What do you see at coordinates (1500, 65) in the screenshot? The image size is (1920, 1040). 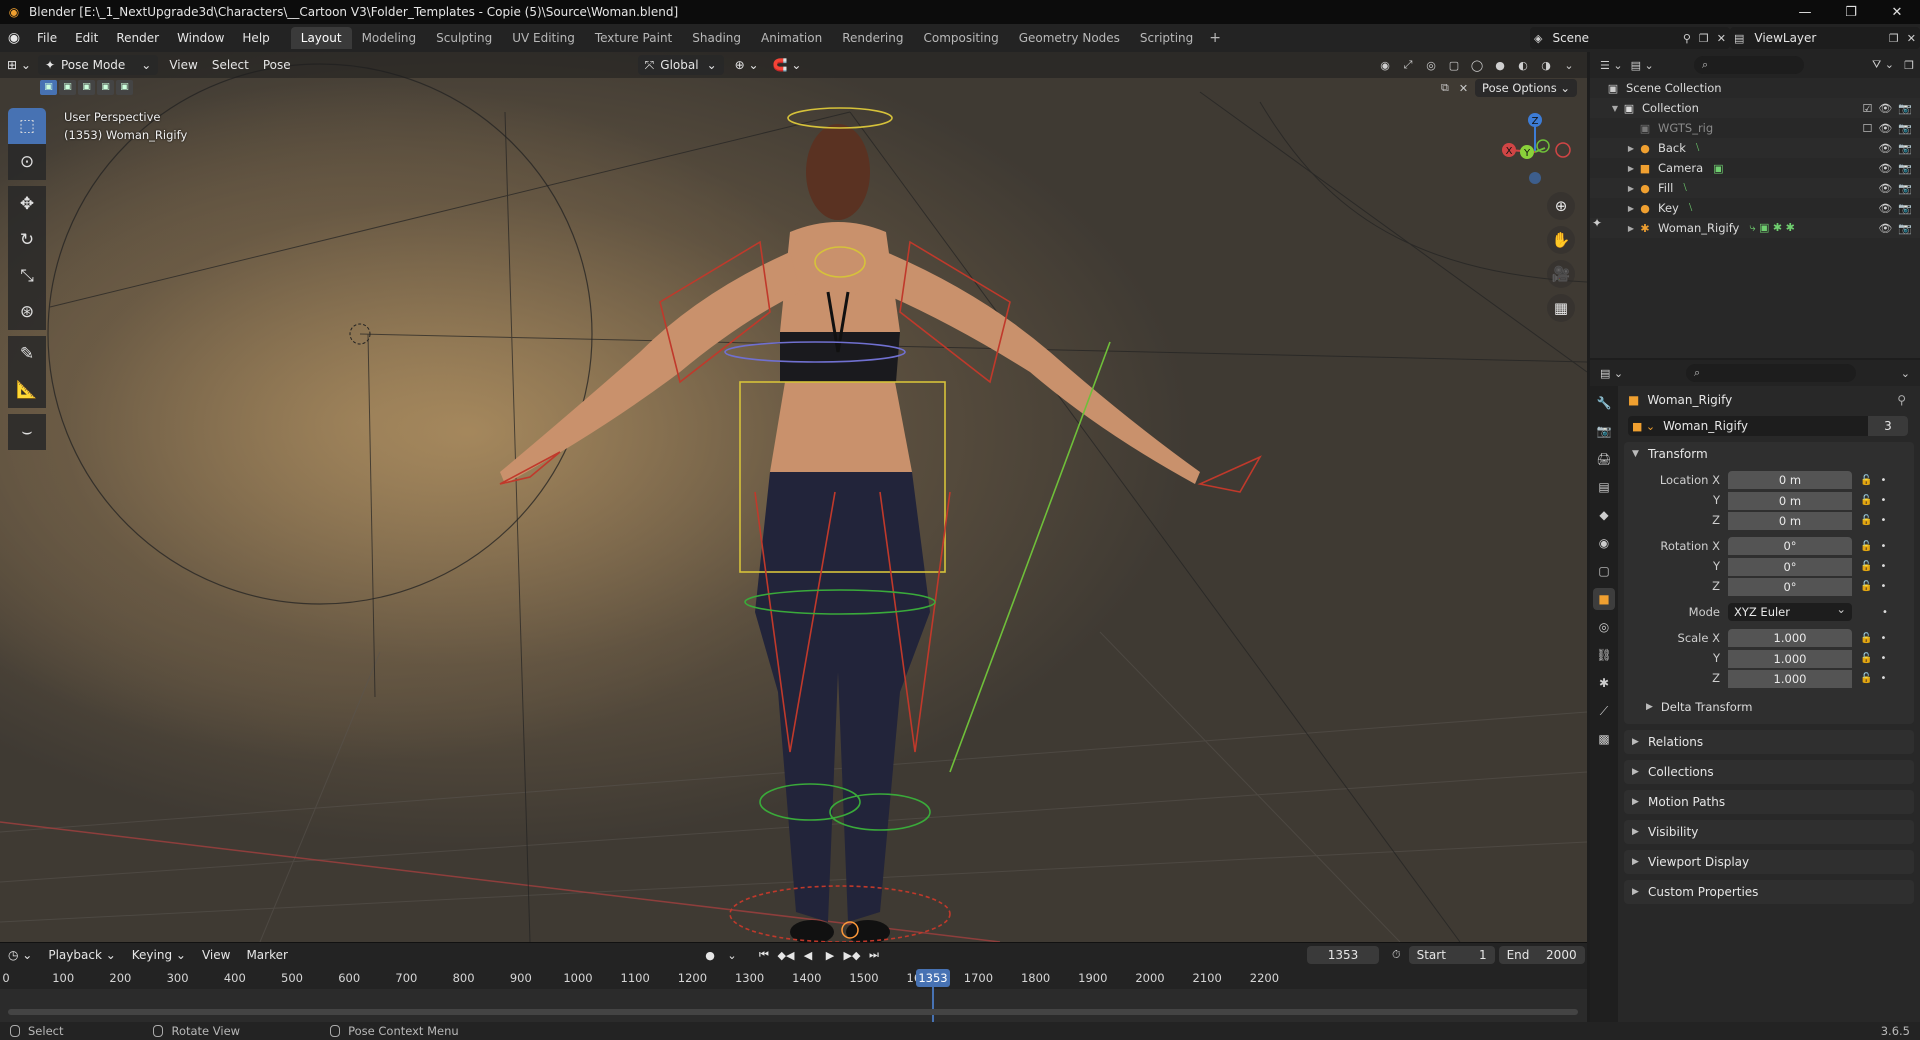 I see `solid-shading-icon: ●` at bounding box center [1500, 65].